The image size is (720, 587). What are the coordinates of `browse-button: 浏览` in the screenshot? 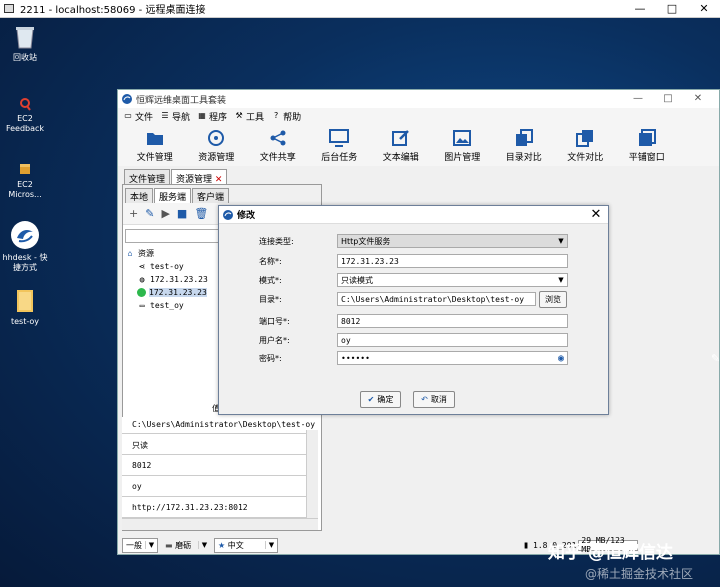 It's located at (553, 299).